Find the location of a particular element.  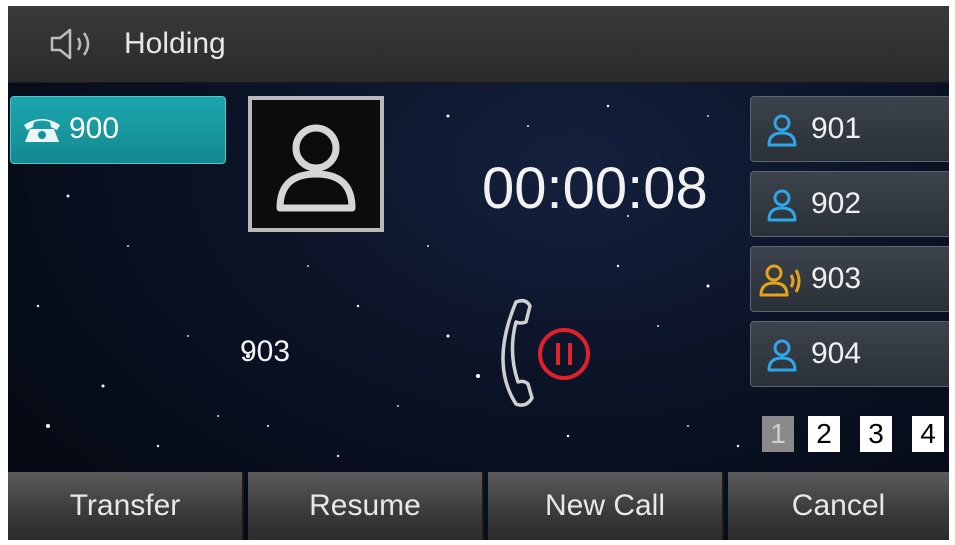

user-talking-icon is located at coordinates (780, 280).